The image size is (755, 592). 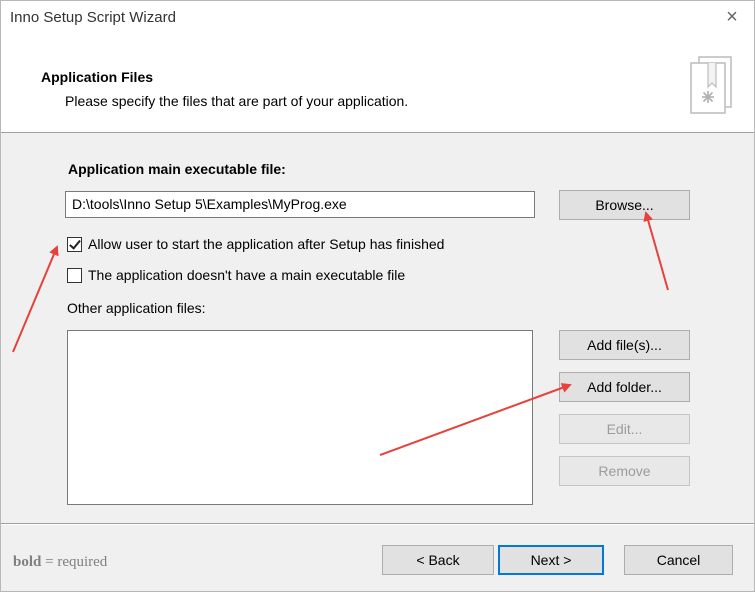 What do you see at coordinates (551, 560) in the screenshot?
I see `next-button: Next >` at bounding box center [551, 560].